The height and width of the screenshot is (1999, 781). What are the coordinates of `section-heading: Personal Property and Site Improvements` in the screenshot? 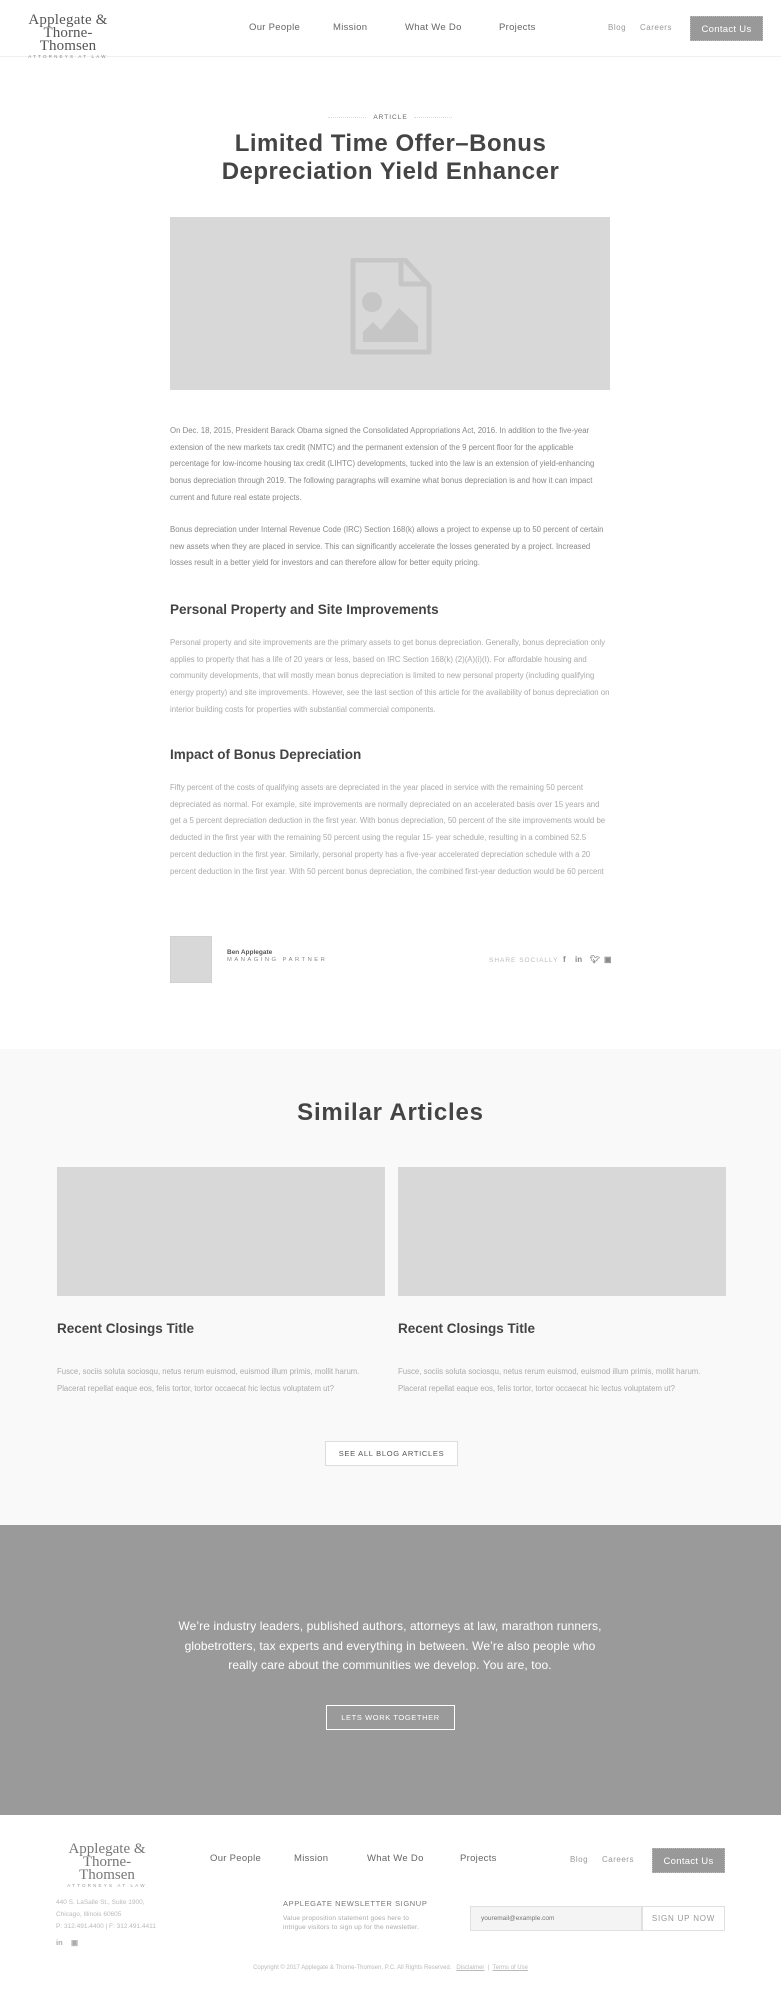 It's located at (304, 609).